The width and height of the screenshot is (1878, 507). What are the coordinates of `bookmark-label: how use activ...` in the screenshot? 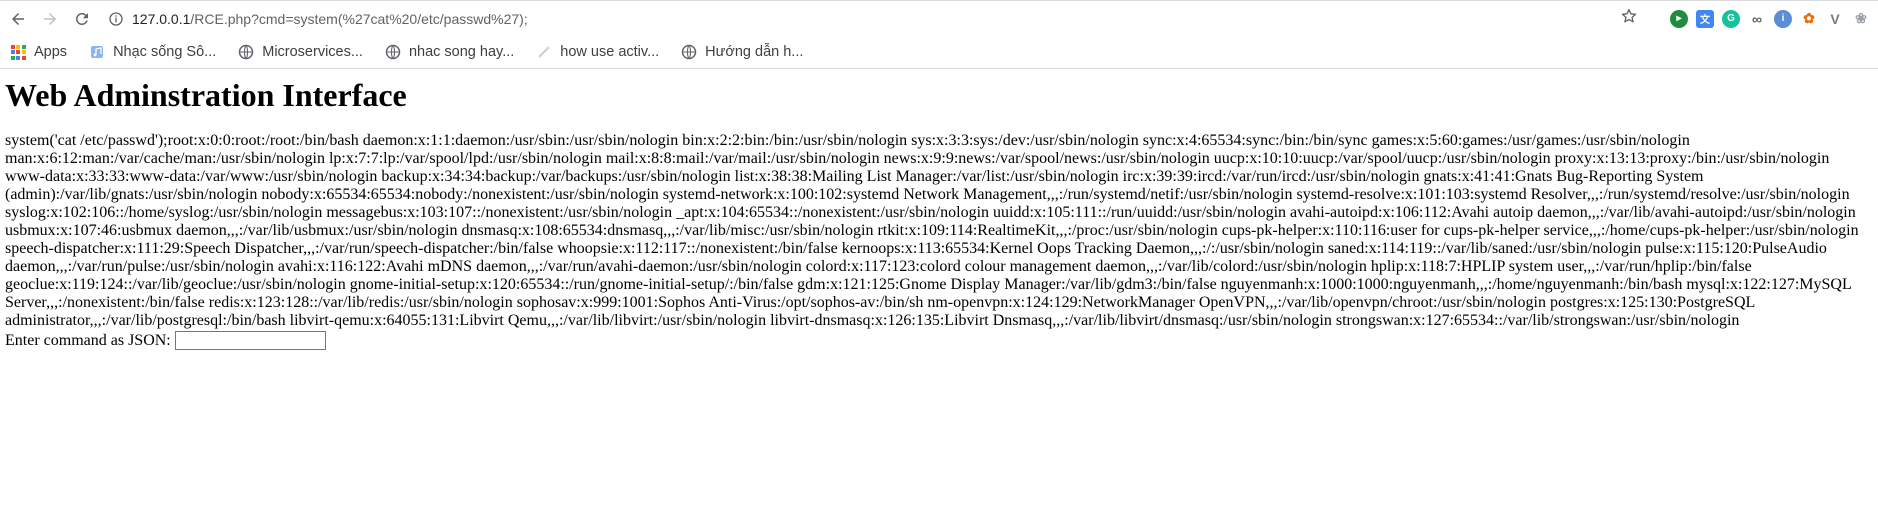 It's located at (610, 52).